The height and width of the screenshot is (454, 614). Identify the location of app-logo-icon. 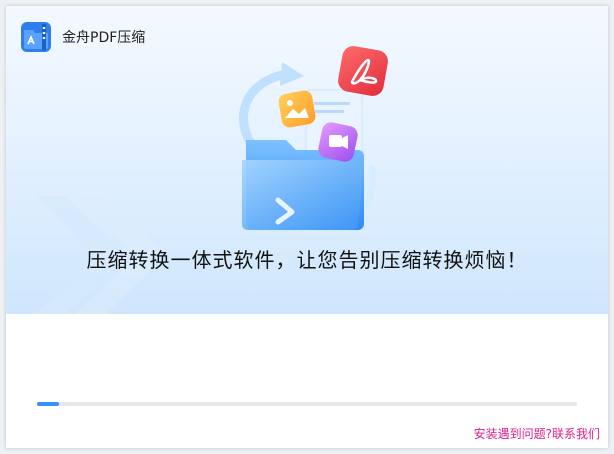
(36, 37).